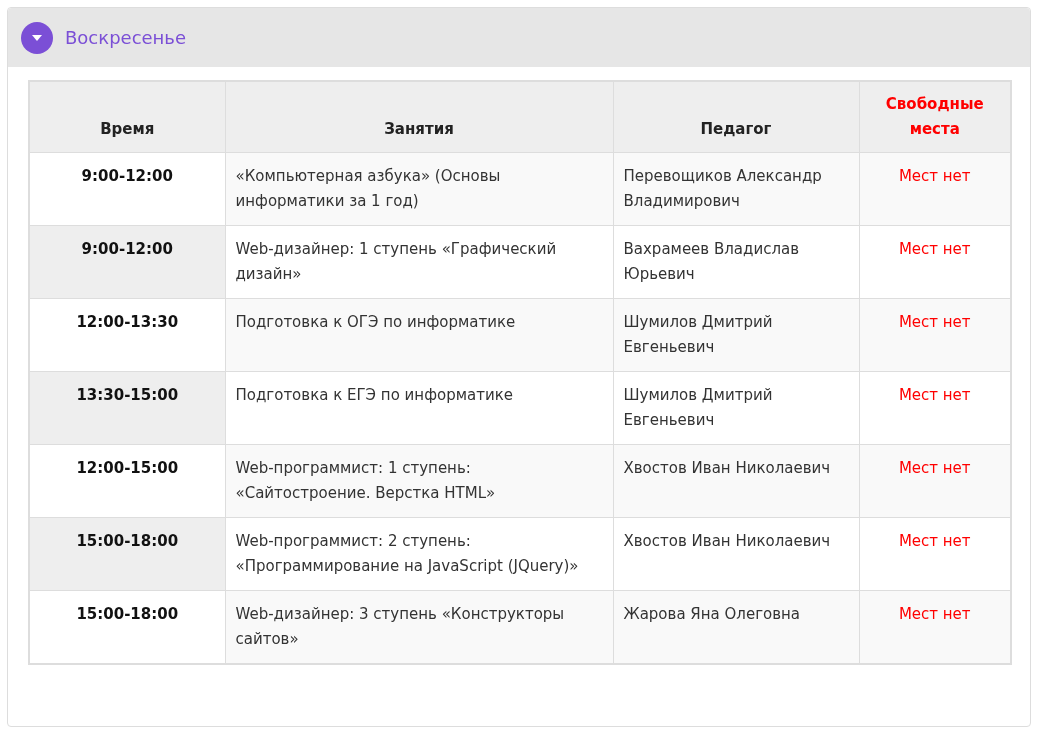  Describe the element at coordinates (519, 37) in the screenshot. I see `day-header: Воскресенье` at that location.